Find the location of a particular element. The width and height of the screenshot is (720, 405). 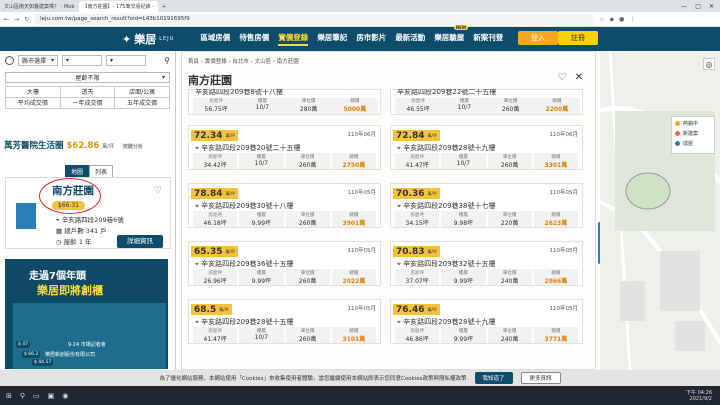

transaction-address: ⌖ 辛亥路四段209巷28號十五樓 is located at coordinates (244, 322).